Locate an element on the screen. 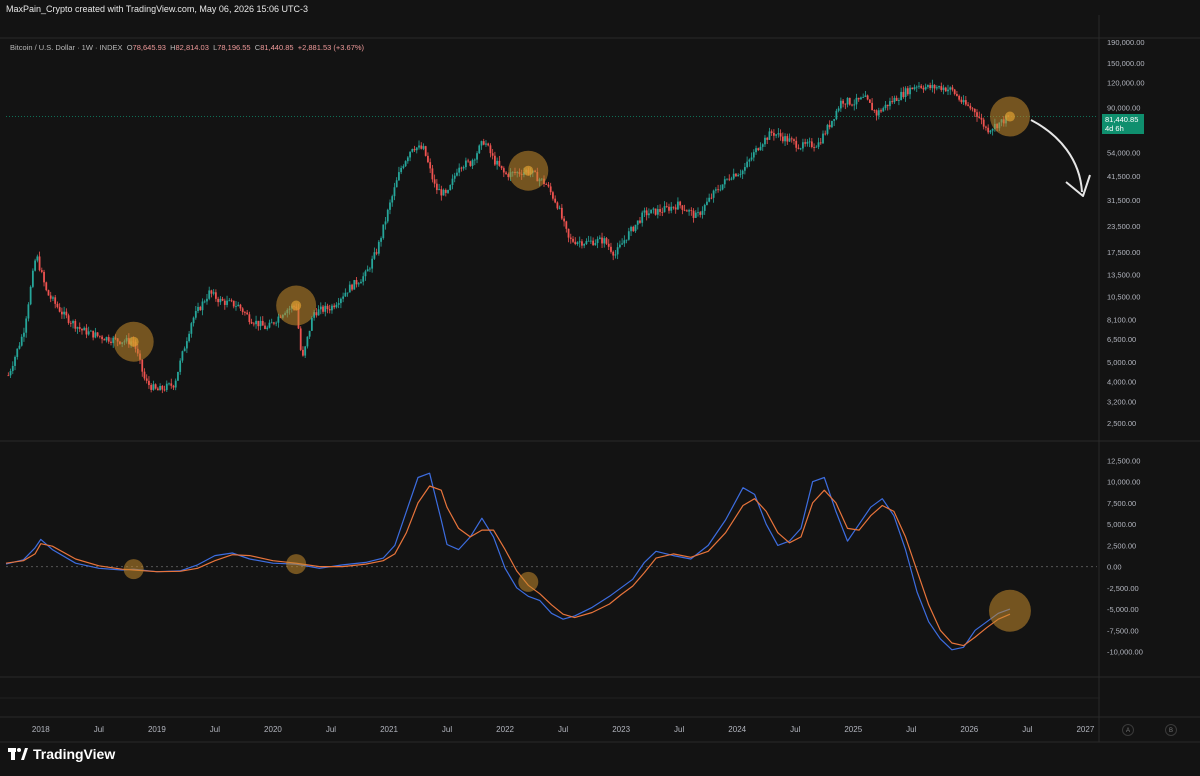 The width and height of the screenshot is (1200, 776). auto-scale-button: A is located at coordinates (1128, 730).